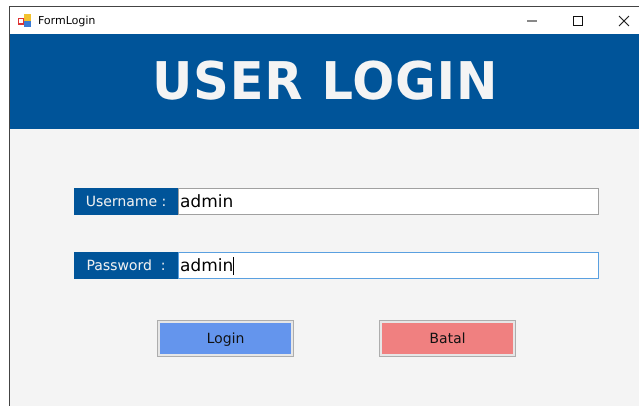  I want to click on maximize-icon, so click(578, 20).